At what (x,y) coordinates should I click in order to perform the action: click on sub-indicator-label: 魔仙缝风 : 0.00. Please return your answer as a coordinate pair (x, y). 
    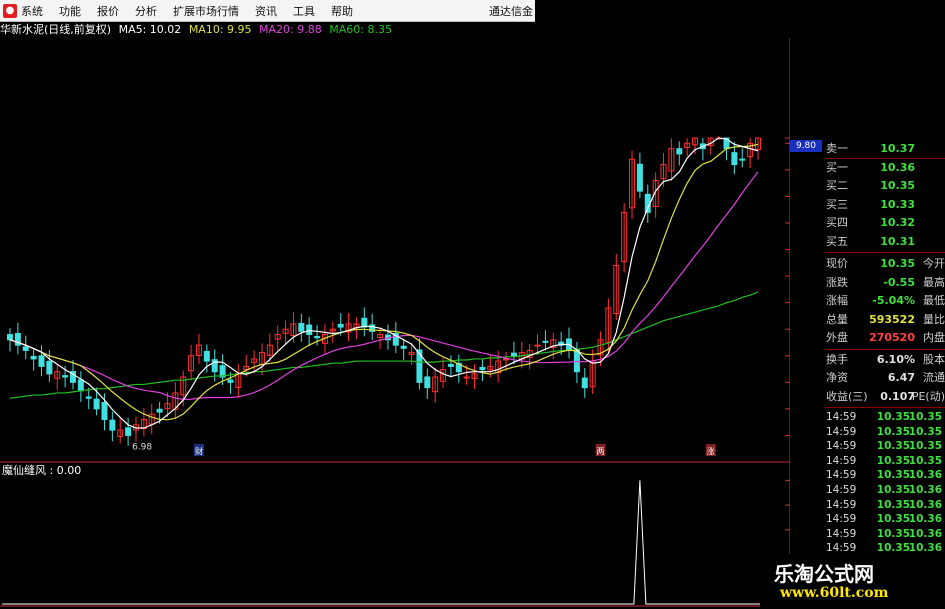
    Looking at the image, I should click on (42, 470).